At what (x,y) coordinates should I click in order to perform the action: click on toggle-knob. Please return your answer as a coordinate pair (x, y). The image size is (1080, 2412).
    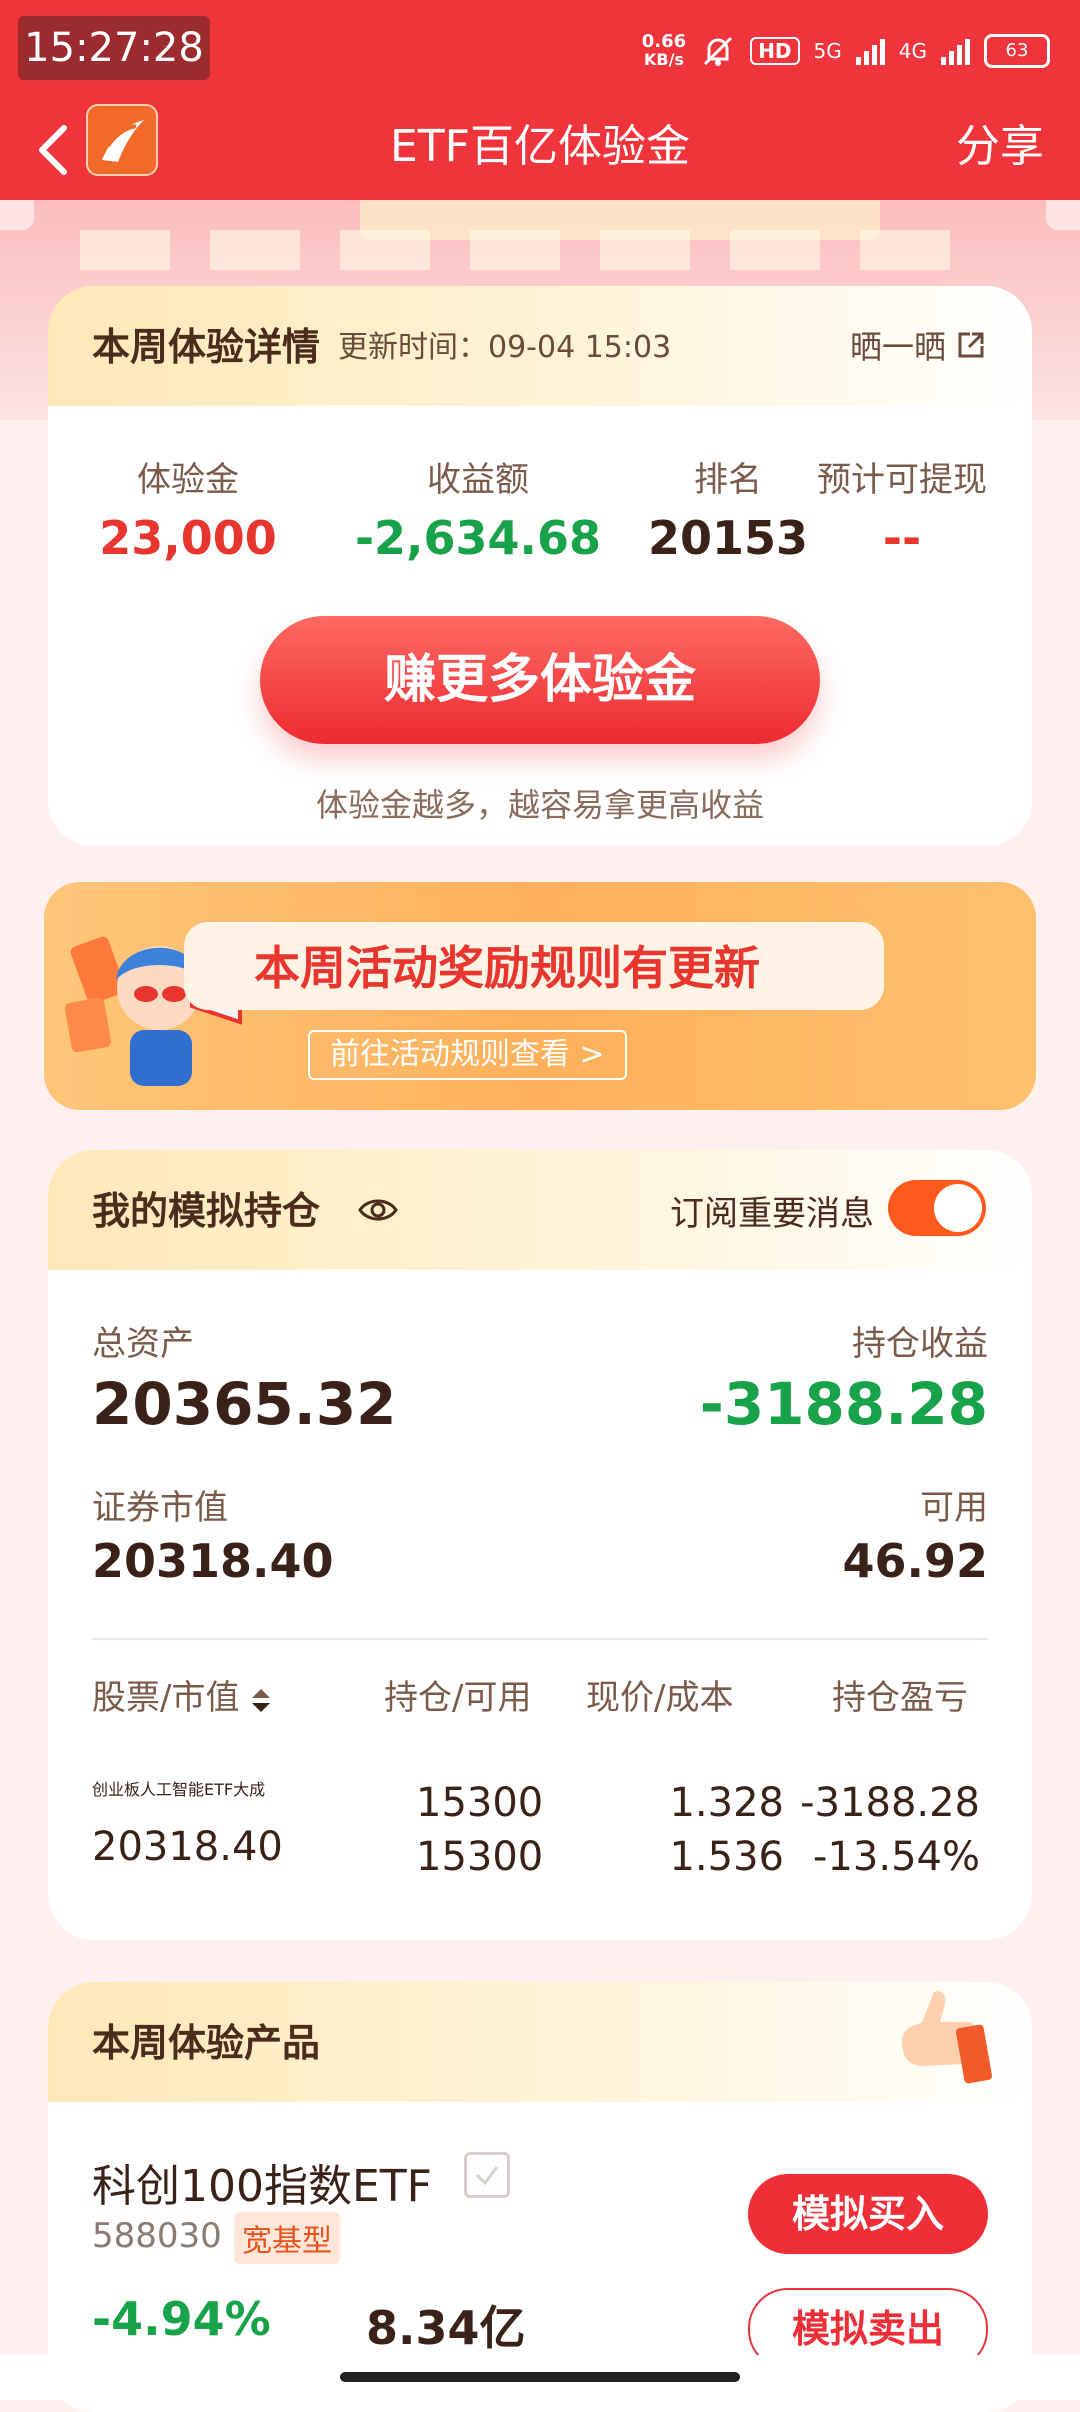
    Looking at the image, I should click on (958, 1208).